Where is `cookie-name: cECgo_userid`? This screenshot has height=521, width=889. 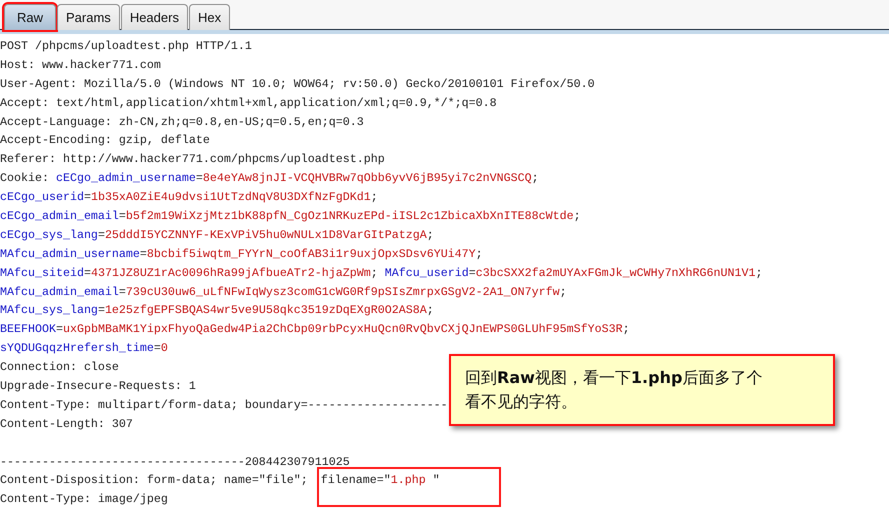
cookie-name: cECgo_userid is located at coordinates (42, 197).